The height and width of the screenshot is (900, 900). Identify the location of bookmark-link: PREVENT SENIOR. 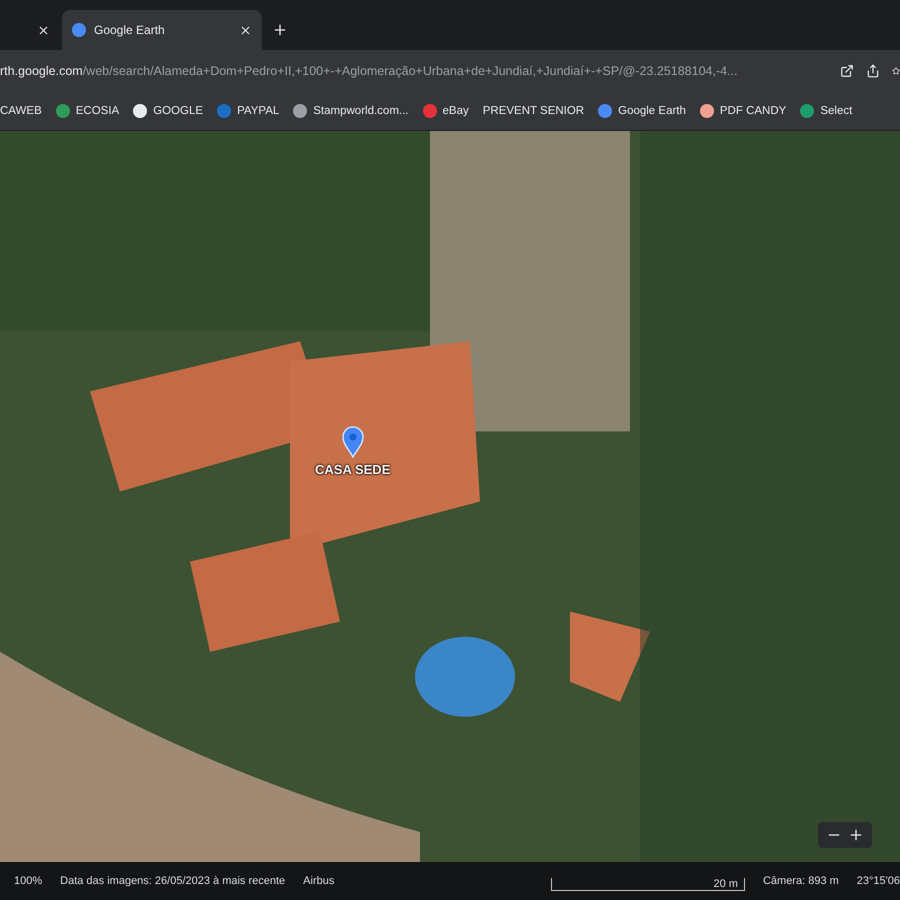
(533, 111).